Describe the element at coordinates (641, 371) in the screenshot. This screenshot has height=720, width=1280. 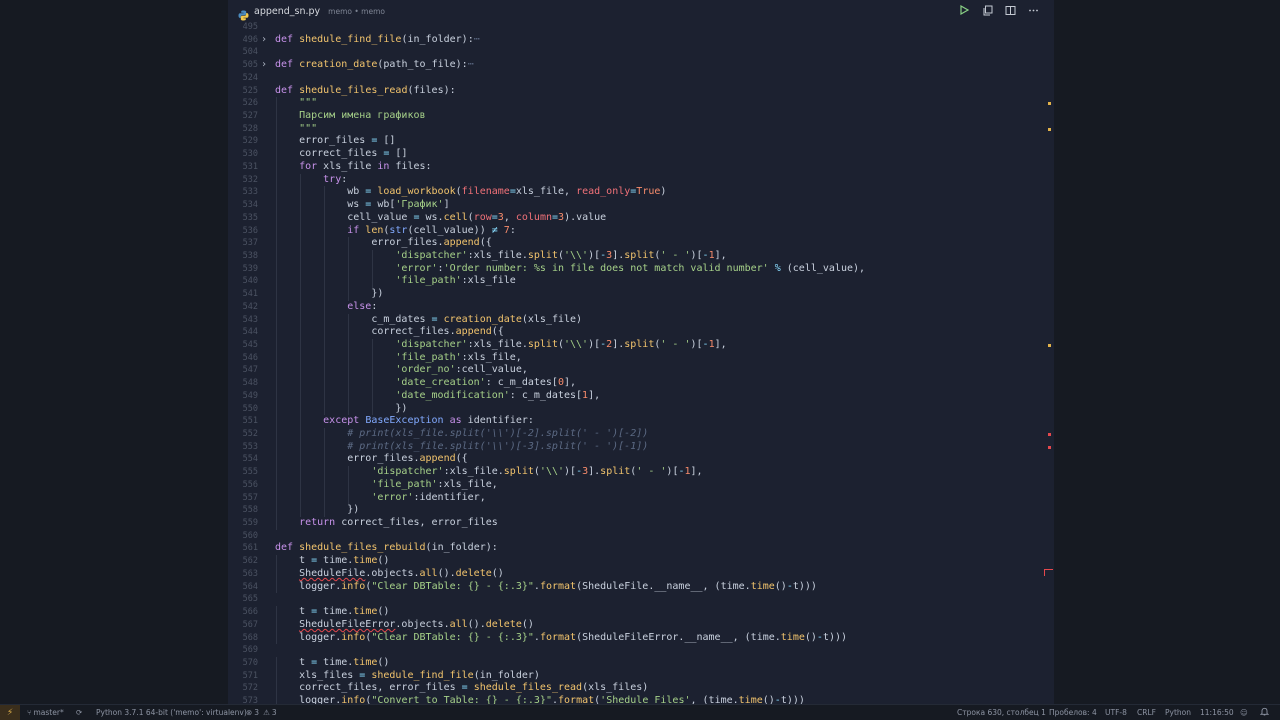
I see `code-line: 547 'order_no':cell_value,` at that location.